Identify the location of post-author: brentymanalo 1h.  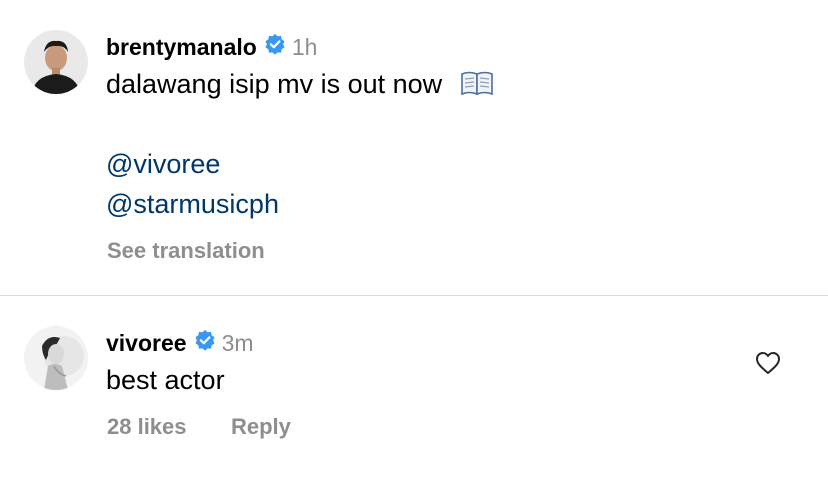
(211, 47).